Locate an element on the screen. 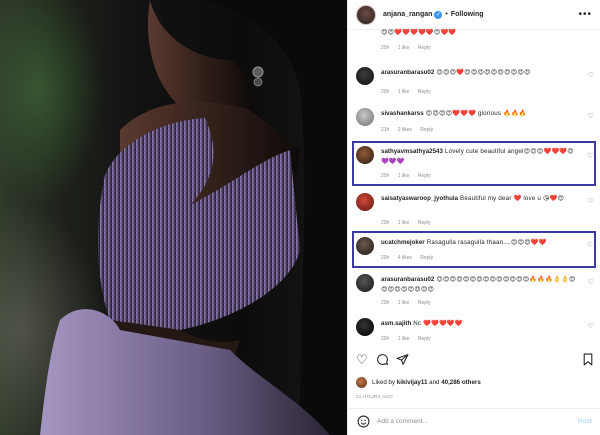 This screenshot has height=435, width=600. comment-time: 21h is located at coordinates (385, 130).